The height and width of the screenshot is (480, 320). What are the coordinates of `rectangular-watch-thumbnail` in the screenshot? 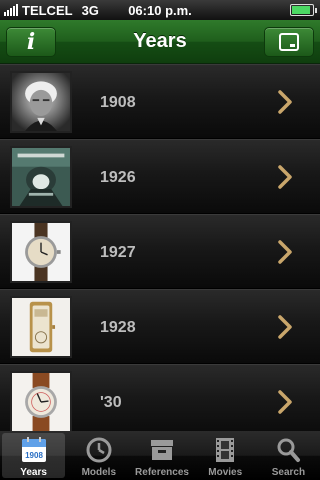 It's located at (41, 327).